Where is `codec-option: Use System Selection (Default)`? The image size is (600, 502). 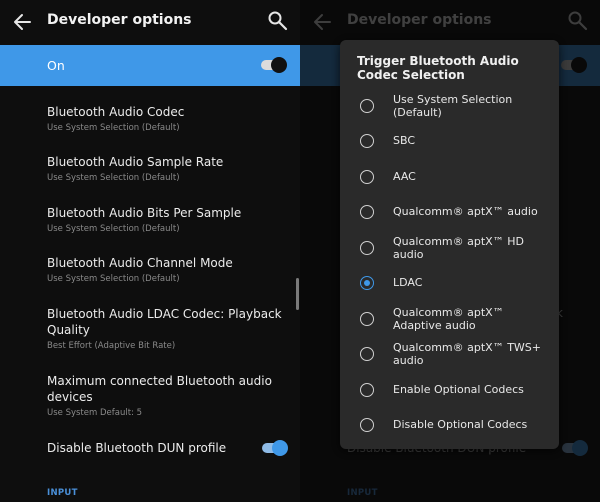 codec-option: Use System Selection (Default) is located at coordinates (449, 108).